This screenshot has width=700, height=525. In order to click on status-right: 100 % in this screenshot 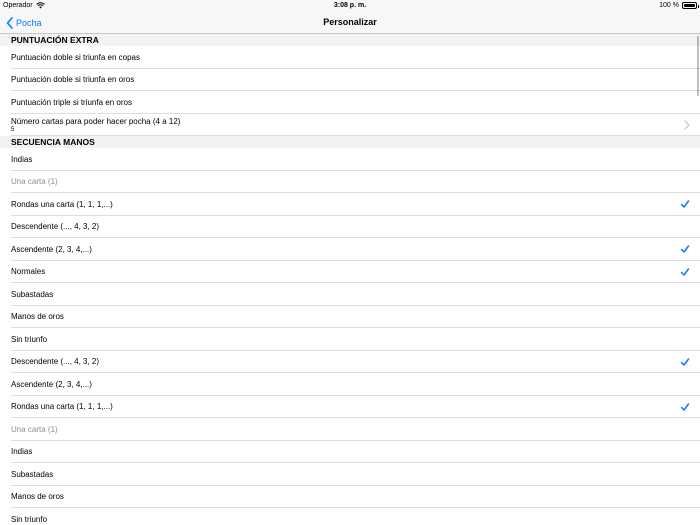, I will do `click(679, 5)`.